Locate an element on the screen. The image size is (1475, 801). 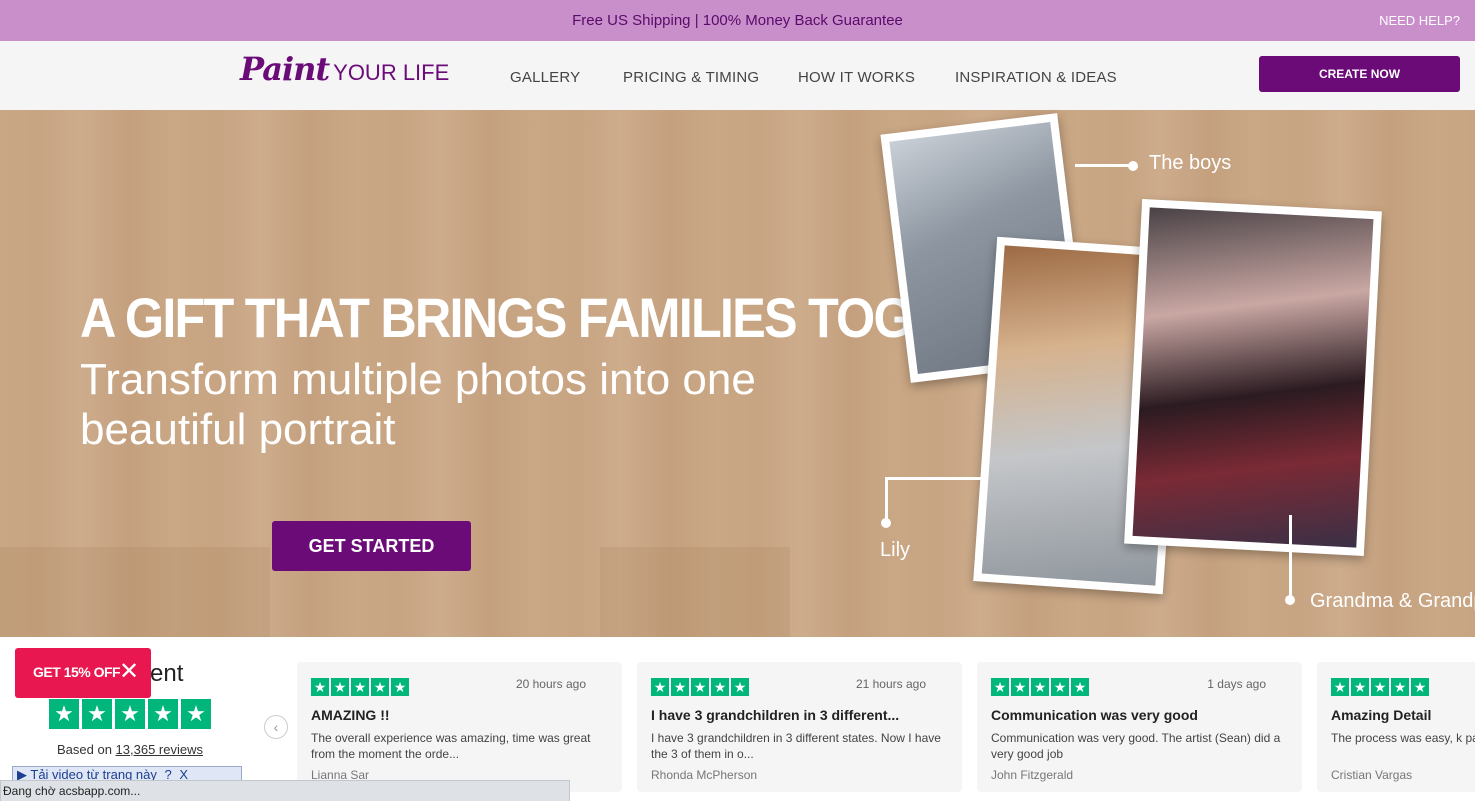
review-author: Cristian Vargas is located at coordinates (1372, 775).